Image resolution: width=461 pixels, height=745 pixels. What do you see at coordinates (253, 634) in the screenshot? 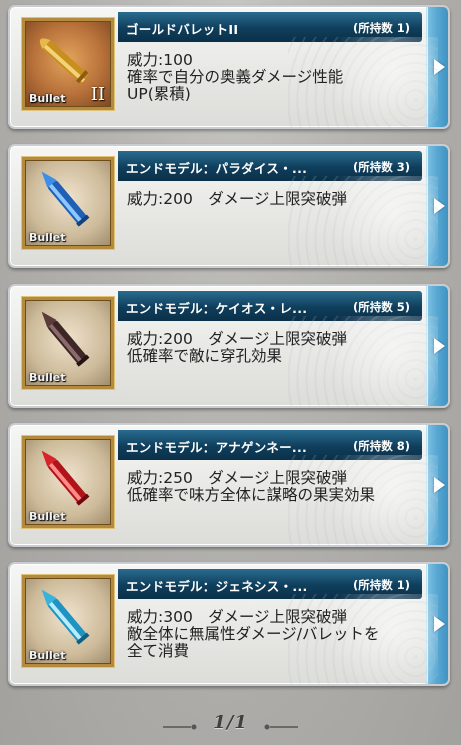
I see `item-description: 威力:300 ダメージ上限突破弾 敵全体に無属性ダメージ/バレットを 全て消費` at bounding box center [253, 634].